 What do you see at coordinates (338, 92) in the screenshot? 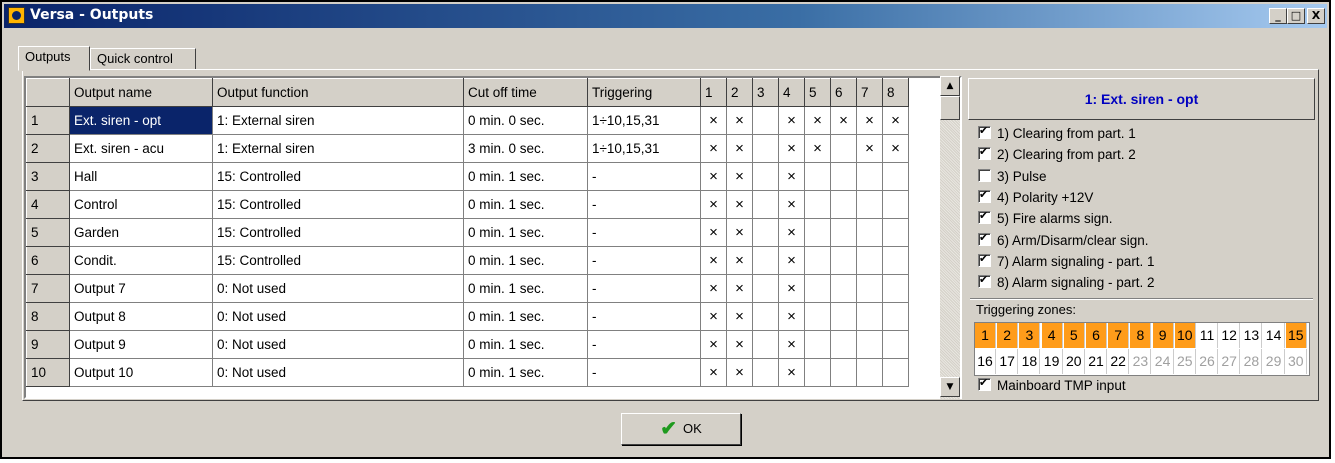
I see `column-header: Output function` at bounding box center [338, 92].